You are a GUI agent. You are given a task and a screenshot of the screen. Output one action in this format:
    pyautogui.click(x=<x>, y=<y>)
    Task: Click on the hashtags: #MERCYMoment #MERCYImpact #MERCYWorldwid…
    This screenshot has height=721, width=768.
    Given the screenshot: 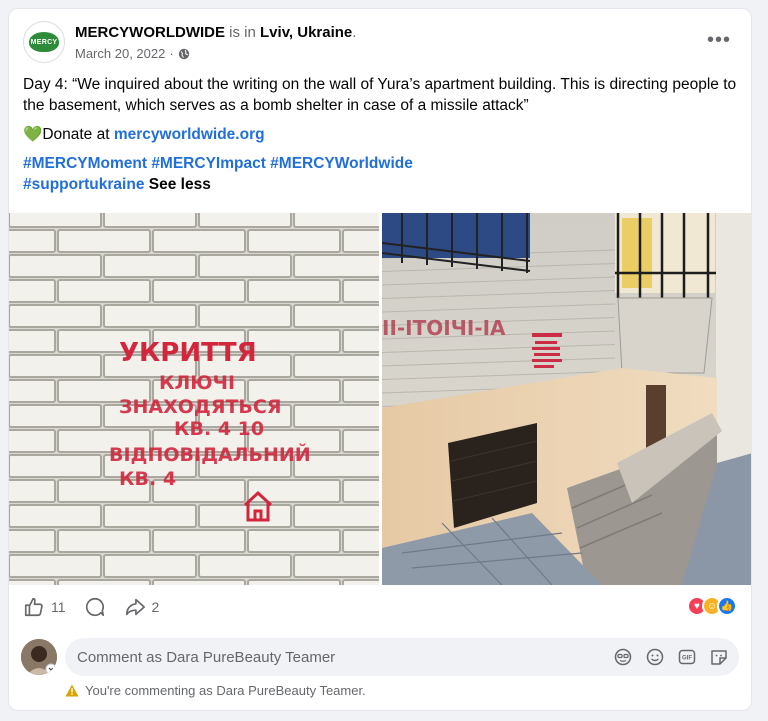 What is the action you would take?
    pyautogui.click(x=381, y=174)
    